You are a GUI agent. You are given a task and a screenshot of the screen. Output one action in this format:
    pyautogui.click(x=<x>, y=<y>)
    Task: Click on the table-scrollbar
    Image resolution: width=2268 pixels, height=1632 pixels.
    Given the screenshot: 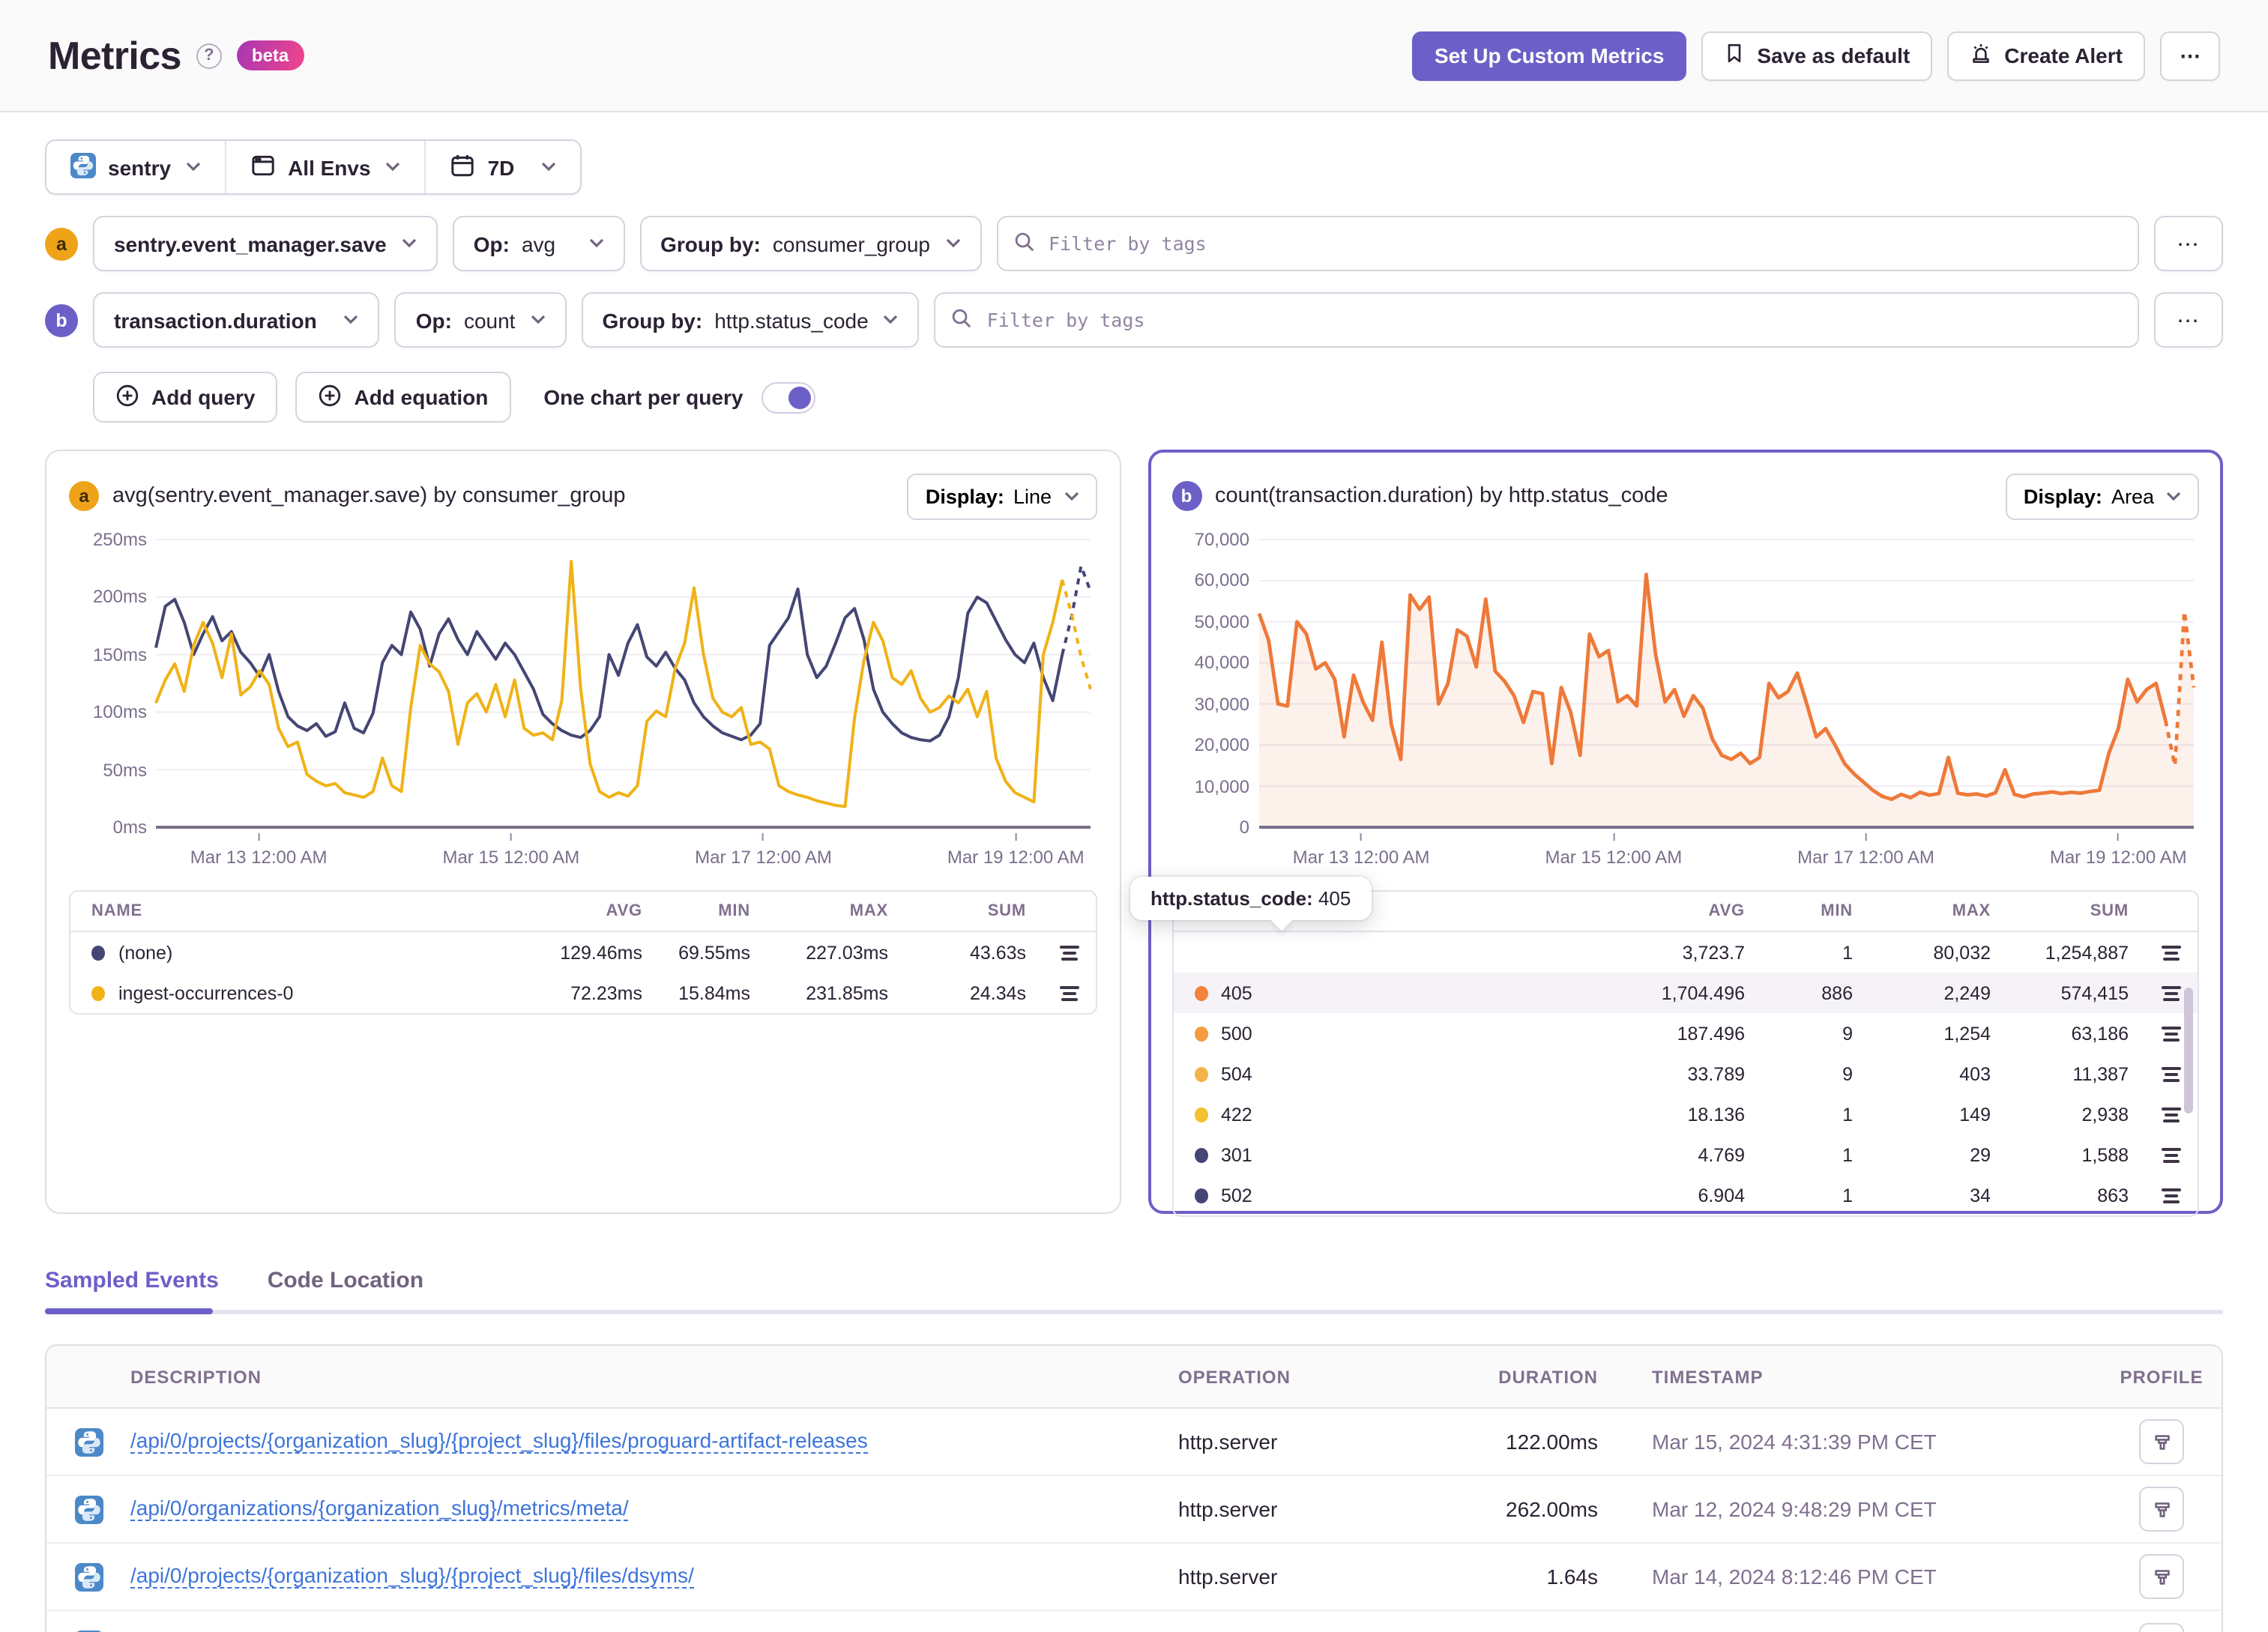 What is the action you would take?
    pyautogui.click(x=2188, y=1050)
    